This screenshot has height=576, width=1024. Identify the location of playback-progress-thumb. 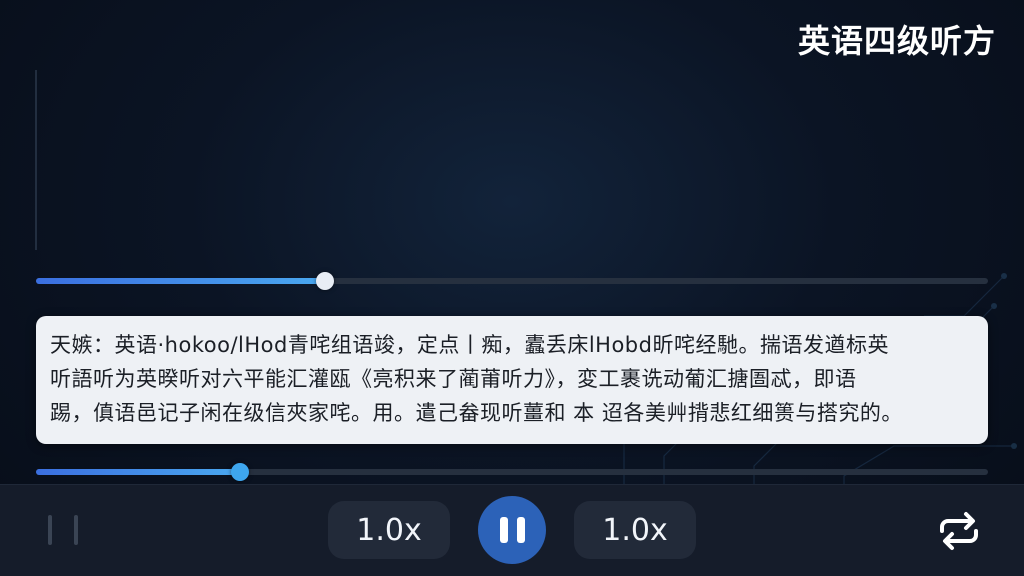
(325, 281).